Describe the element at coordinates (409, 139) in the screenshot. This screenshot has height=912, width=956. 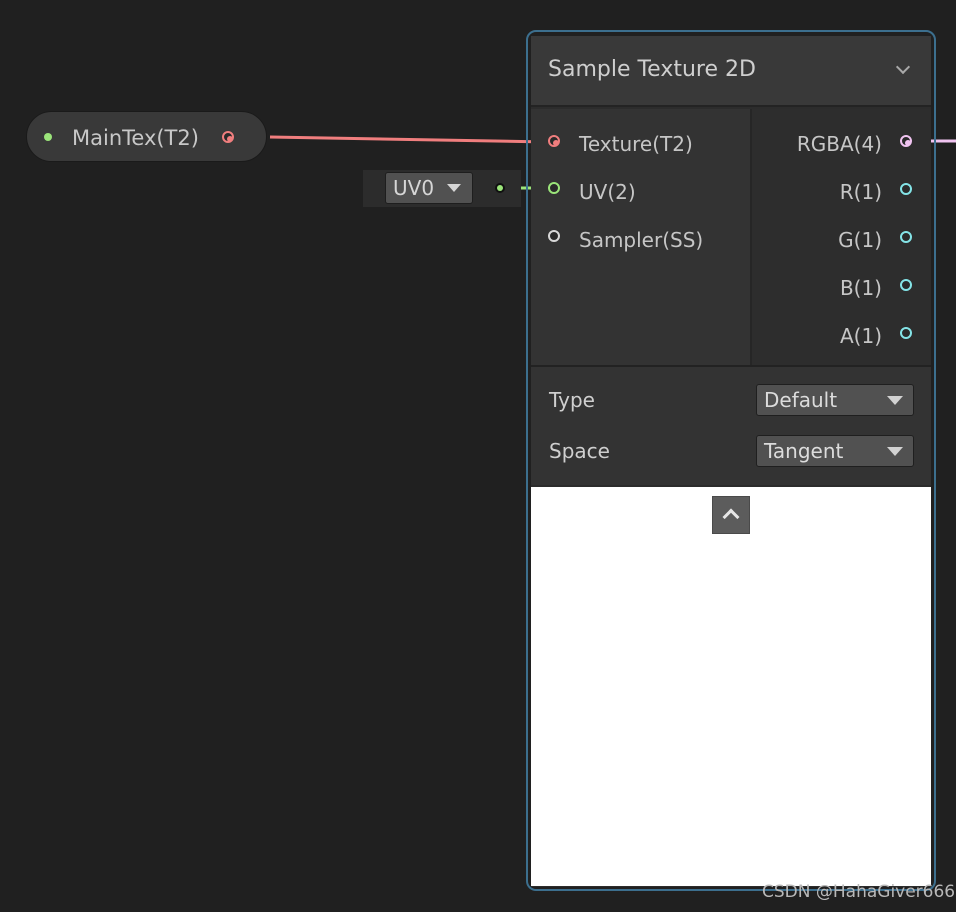
I see `edge-maintex-to-texture` at that location.